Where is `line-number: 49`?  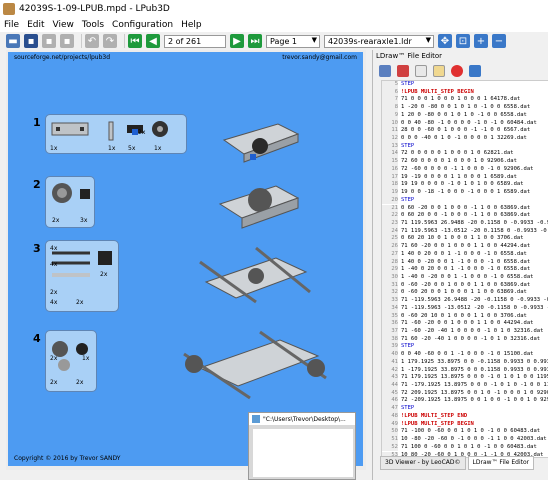 line-number: 49 is located at coordinates (390, 424).